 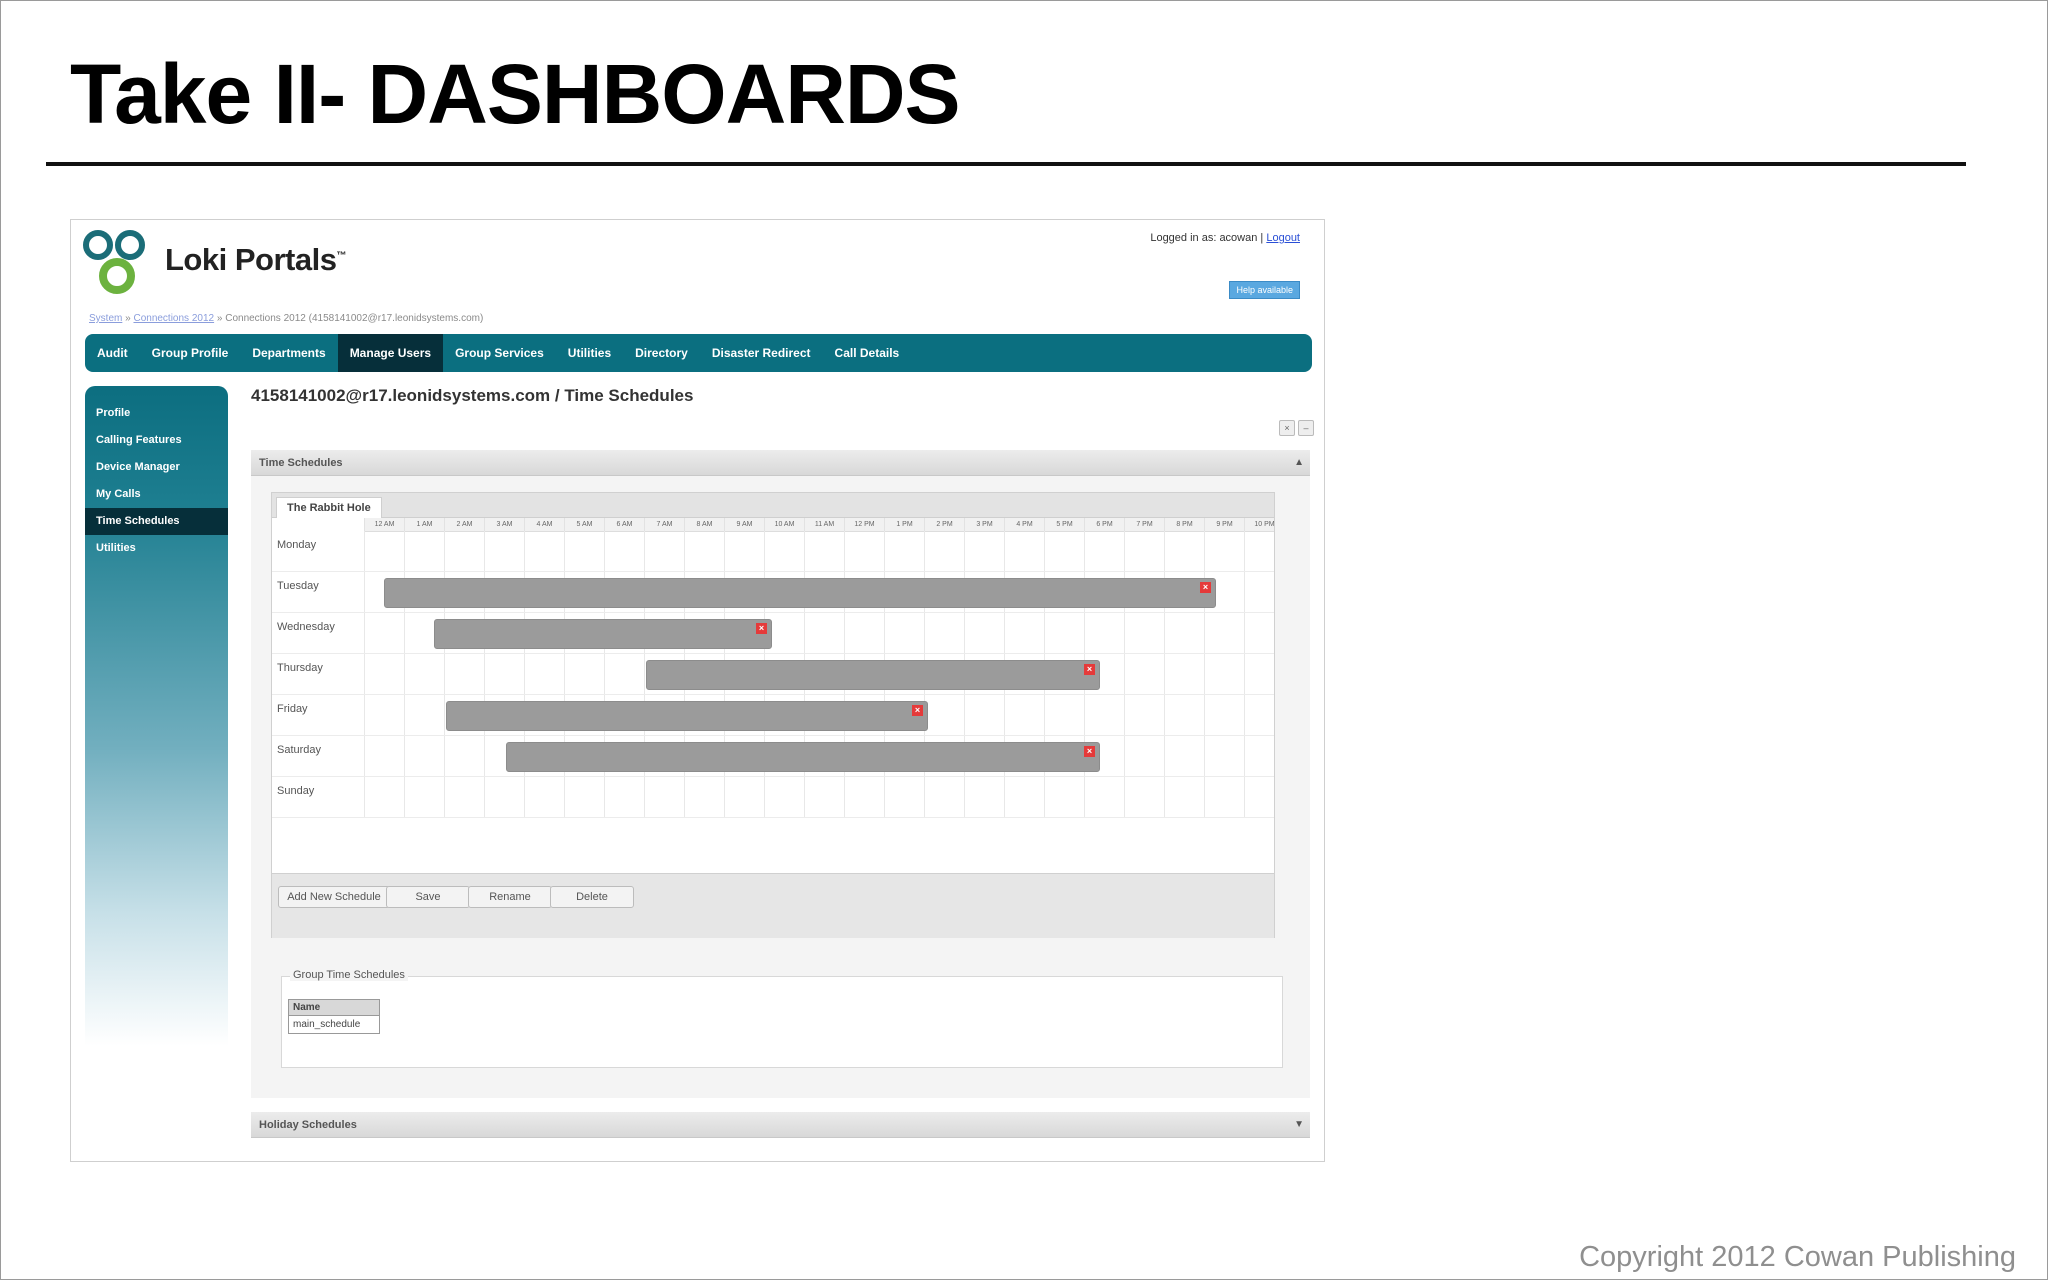 I want to click on table-header-name: Name, so click(x=334, y=1008).